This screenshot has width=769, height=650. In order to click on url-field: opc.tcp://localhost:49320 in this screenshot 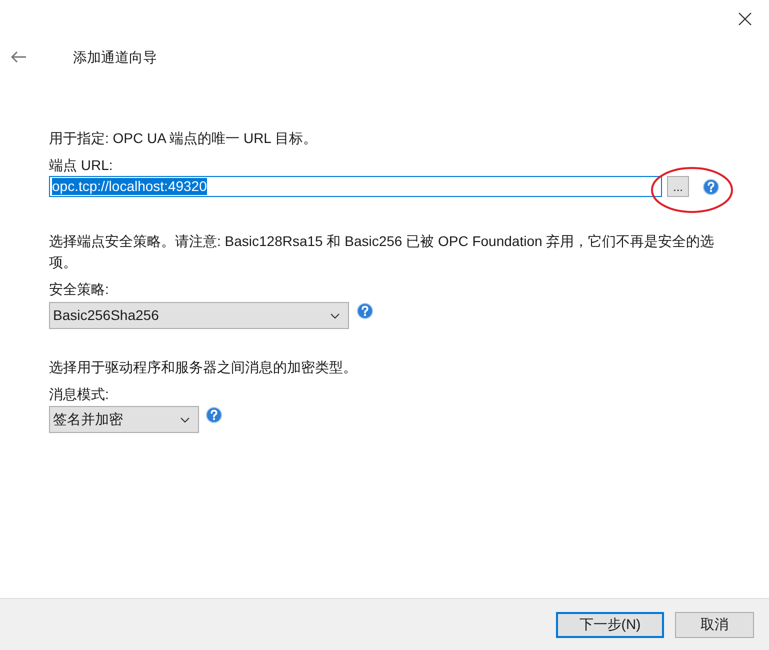, I will do `click(355, 186)`.